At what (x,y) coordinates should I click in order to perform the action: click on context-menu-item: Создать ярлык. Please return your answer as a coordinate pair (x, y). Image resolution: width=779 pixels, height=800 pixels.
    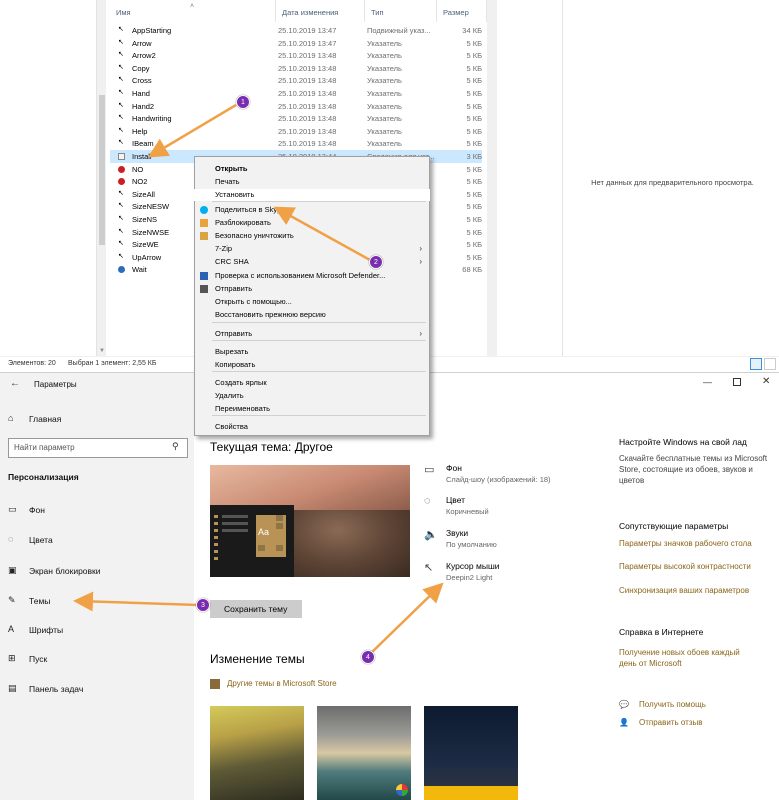
    Looking at the image, I should click on (312, 383).